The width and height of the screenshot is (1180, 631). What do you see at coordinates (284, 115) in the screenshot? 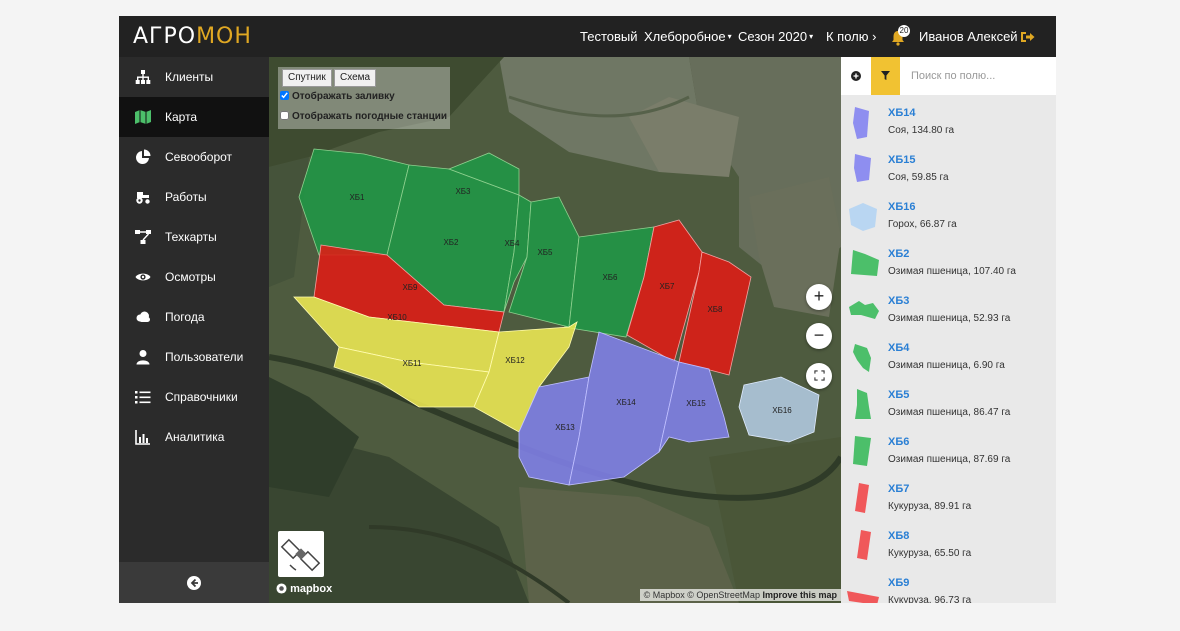
I see `show-weather-checkbox` at bounding box center [284, 115].